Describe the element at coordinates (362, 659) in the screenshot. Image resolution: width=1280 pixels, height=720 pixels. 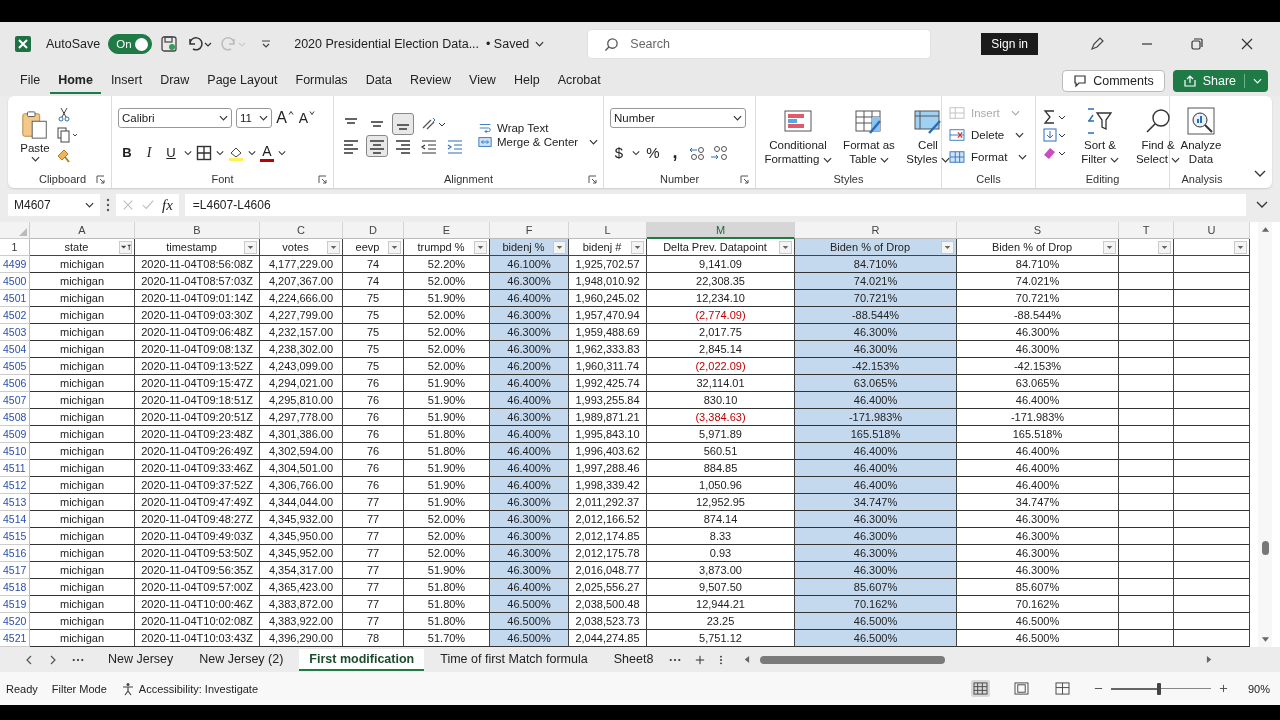
I see `sheet-tab: First modification` at that location.